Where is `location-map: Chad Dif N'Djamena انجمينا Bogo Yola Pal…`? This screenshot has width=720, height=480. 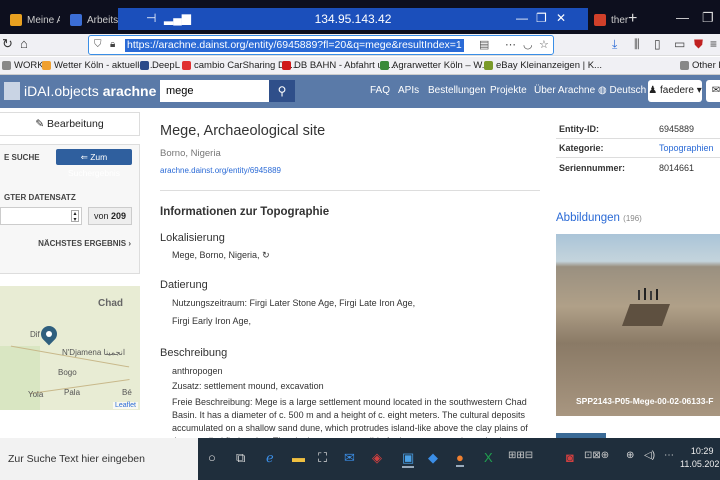
location-map: Chad Dif N'Djamena انجمينا Bogo Yola Pal… is located at coordinates (70, 348).